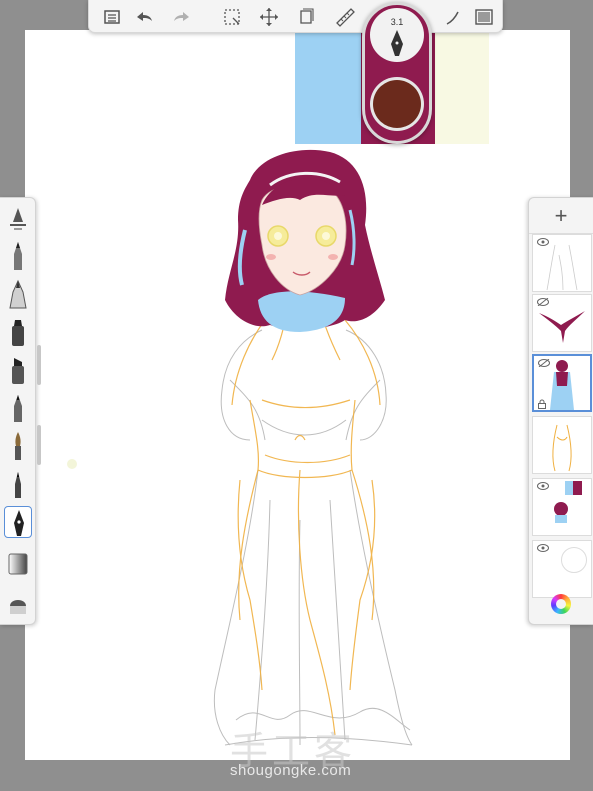  What do you see at coordinates (452, 17) in the screenshot?
I see `color-icon` at bounding box center [452, 17].